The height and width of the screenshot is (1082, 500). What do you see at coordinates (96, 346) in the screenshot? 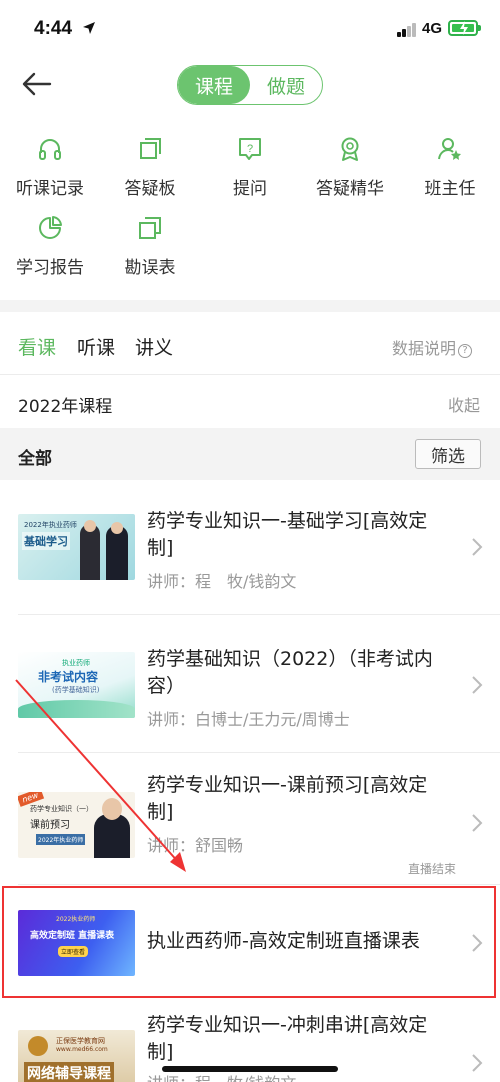
I see `tab-listen: 听课` at bounding box center [96, 346].